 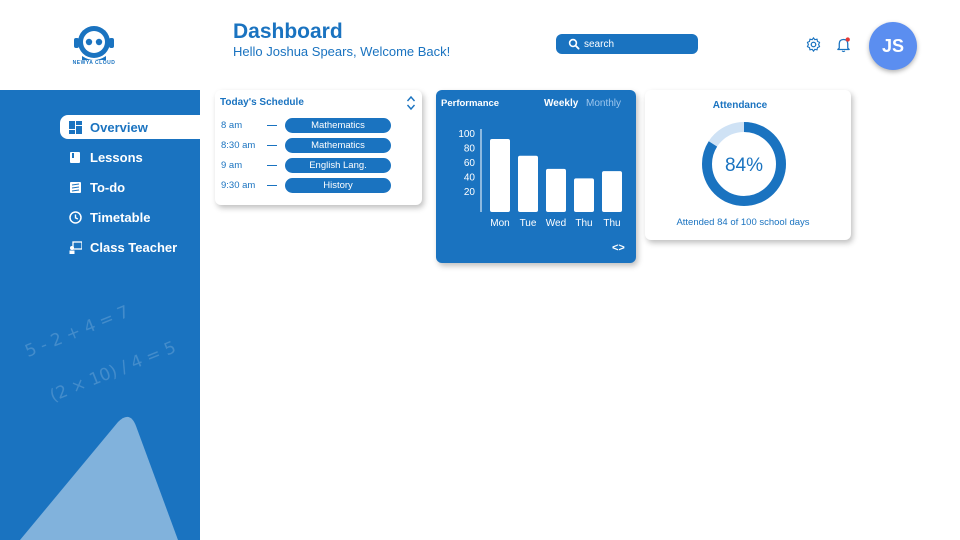 What do you see at coordinates (556, 223) in the screenshot?
I see `x-tick-label: Wed` at bounding box center [556, 223].